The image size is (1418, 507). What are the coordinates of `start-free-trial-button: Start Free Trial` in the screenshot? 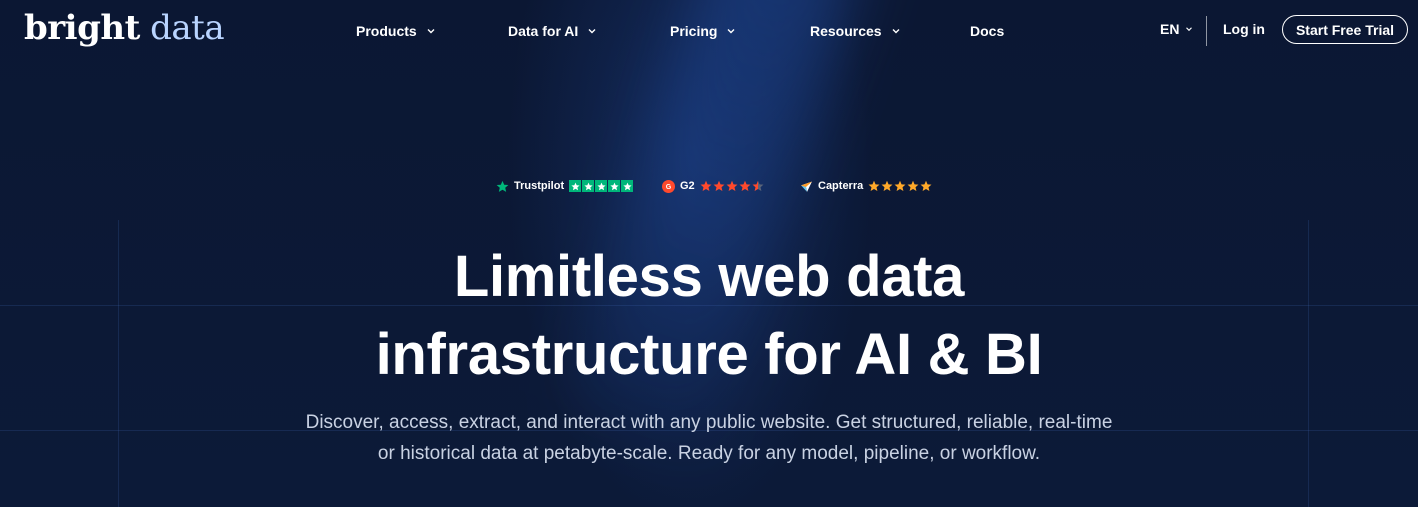 It's located at (1345, 29).